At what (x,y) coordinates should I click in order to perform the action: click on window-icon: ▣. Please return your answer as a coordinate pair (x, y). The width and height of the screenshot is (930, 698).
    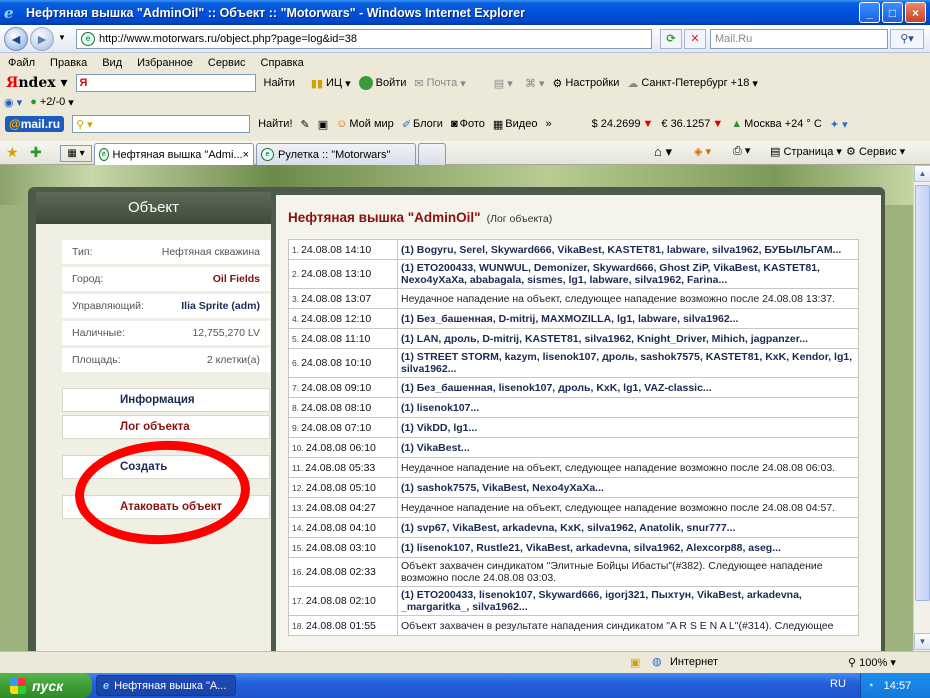
    Looking at the image, I should click on (323, 124).